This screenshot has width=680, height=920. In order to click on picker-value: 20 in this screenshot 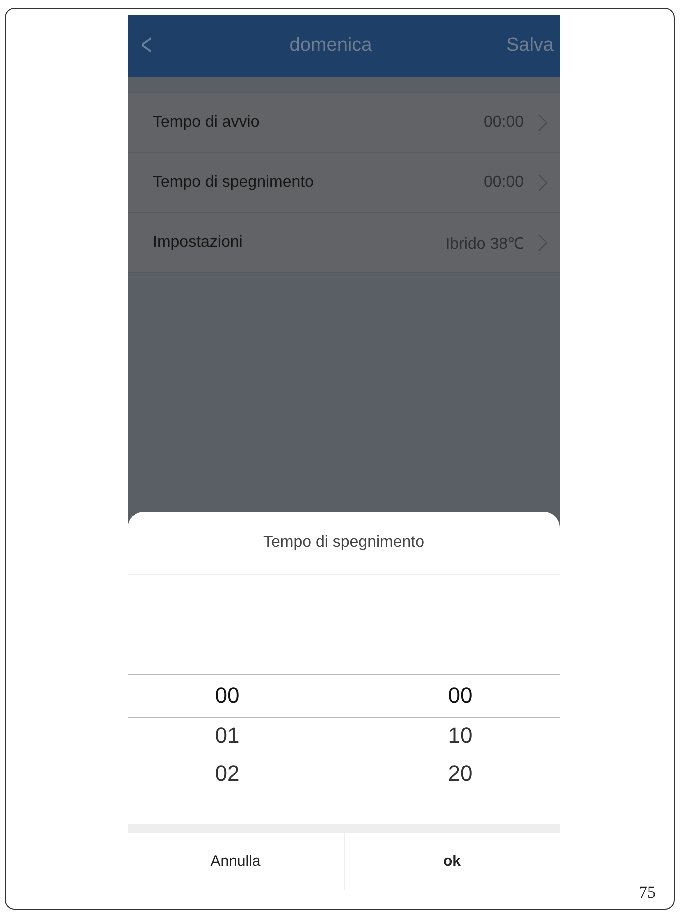, I will do `click(460, 774)`.